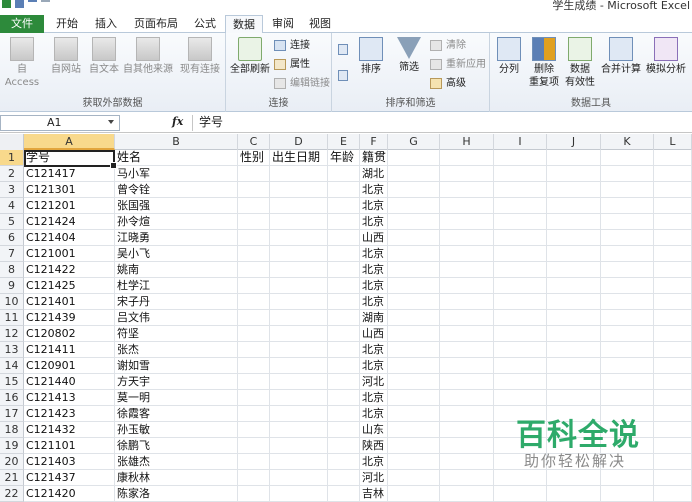 The image size is (692, 502). I want to click on column-header-c: C, so click(254, 142).